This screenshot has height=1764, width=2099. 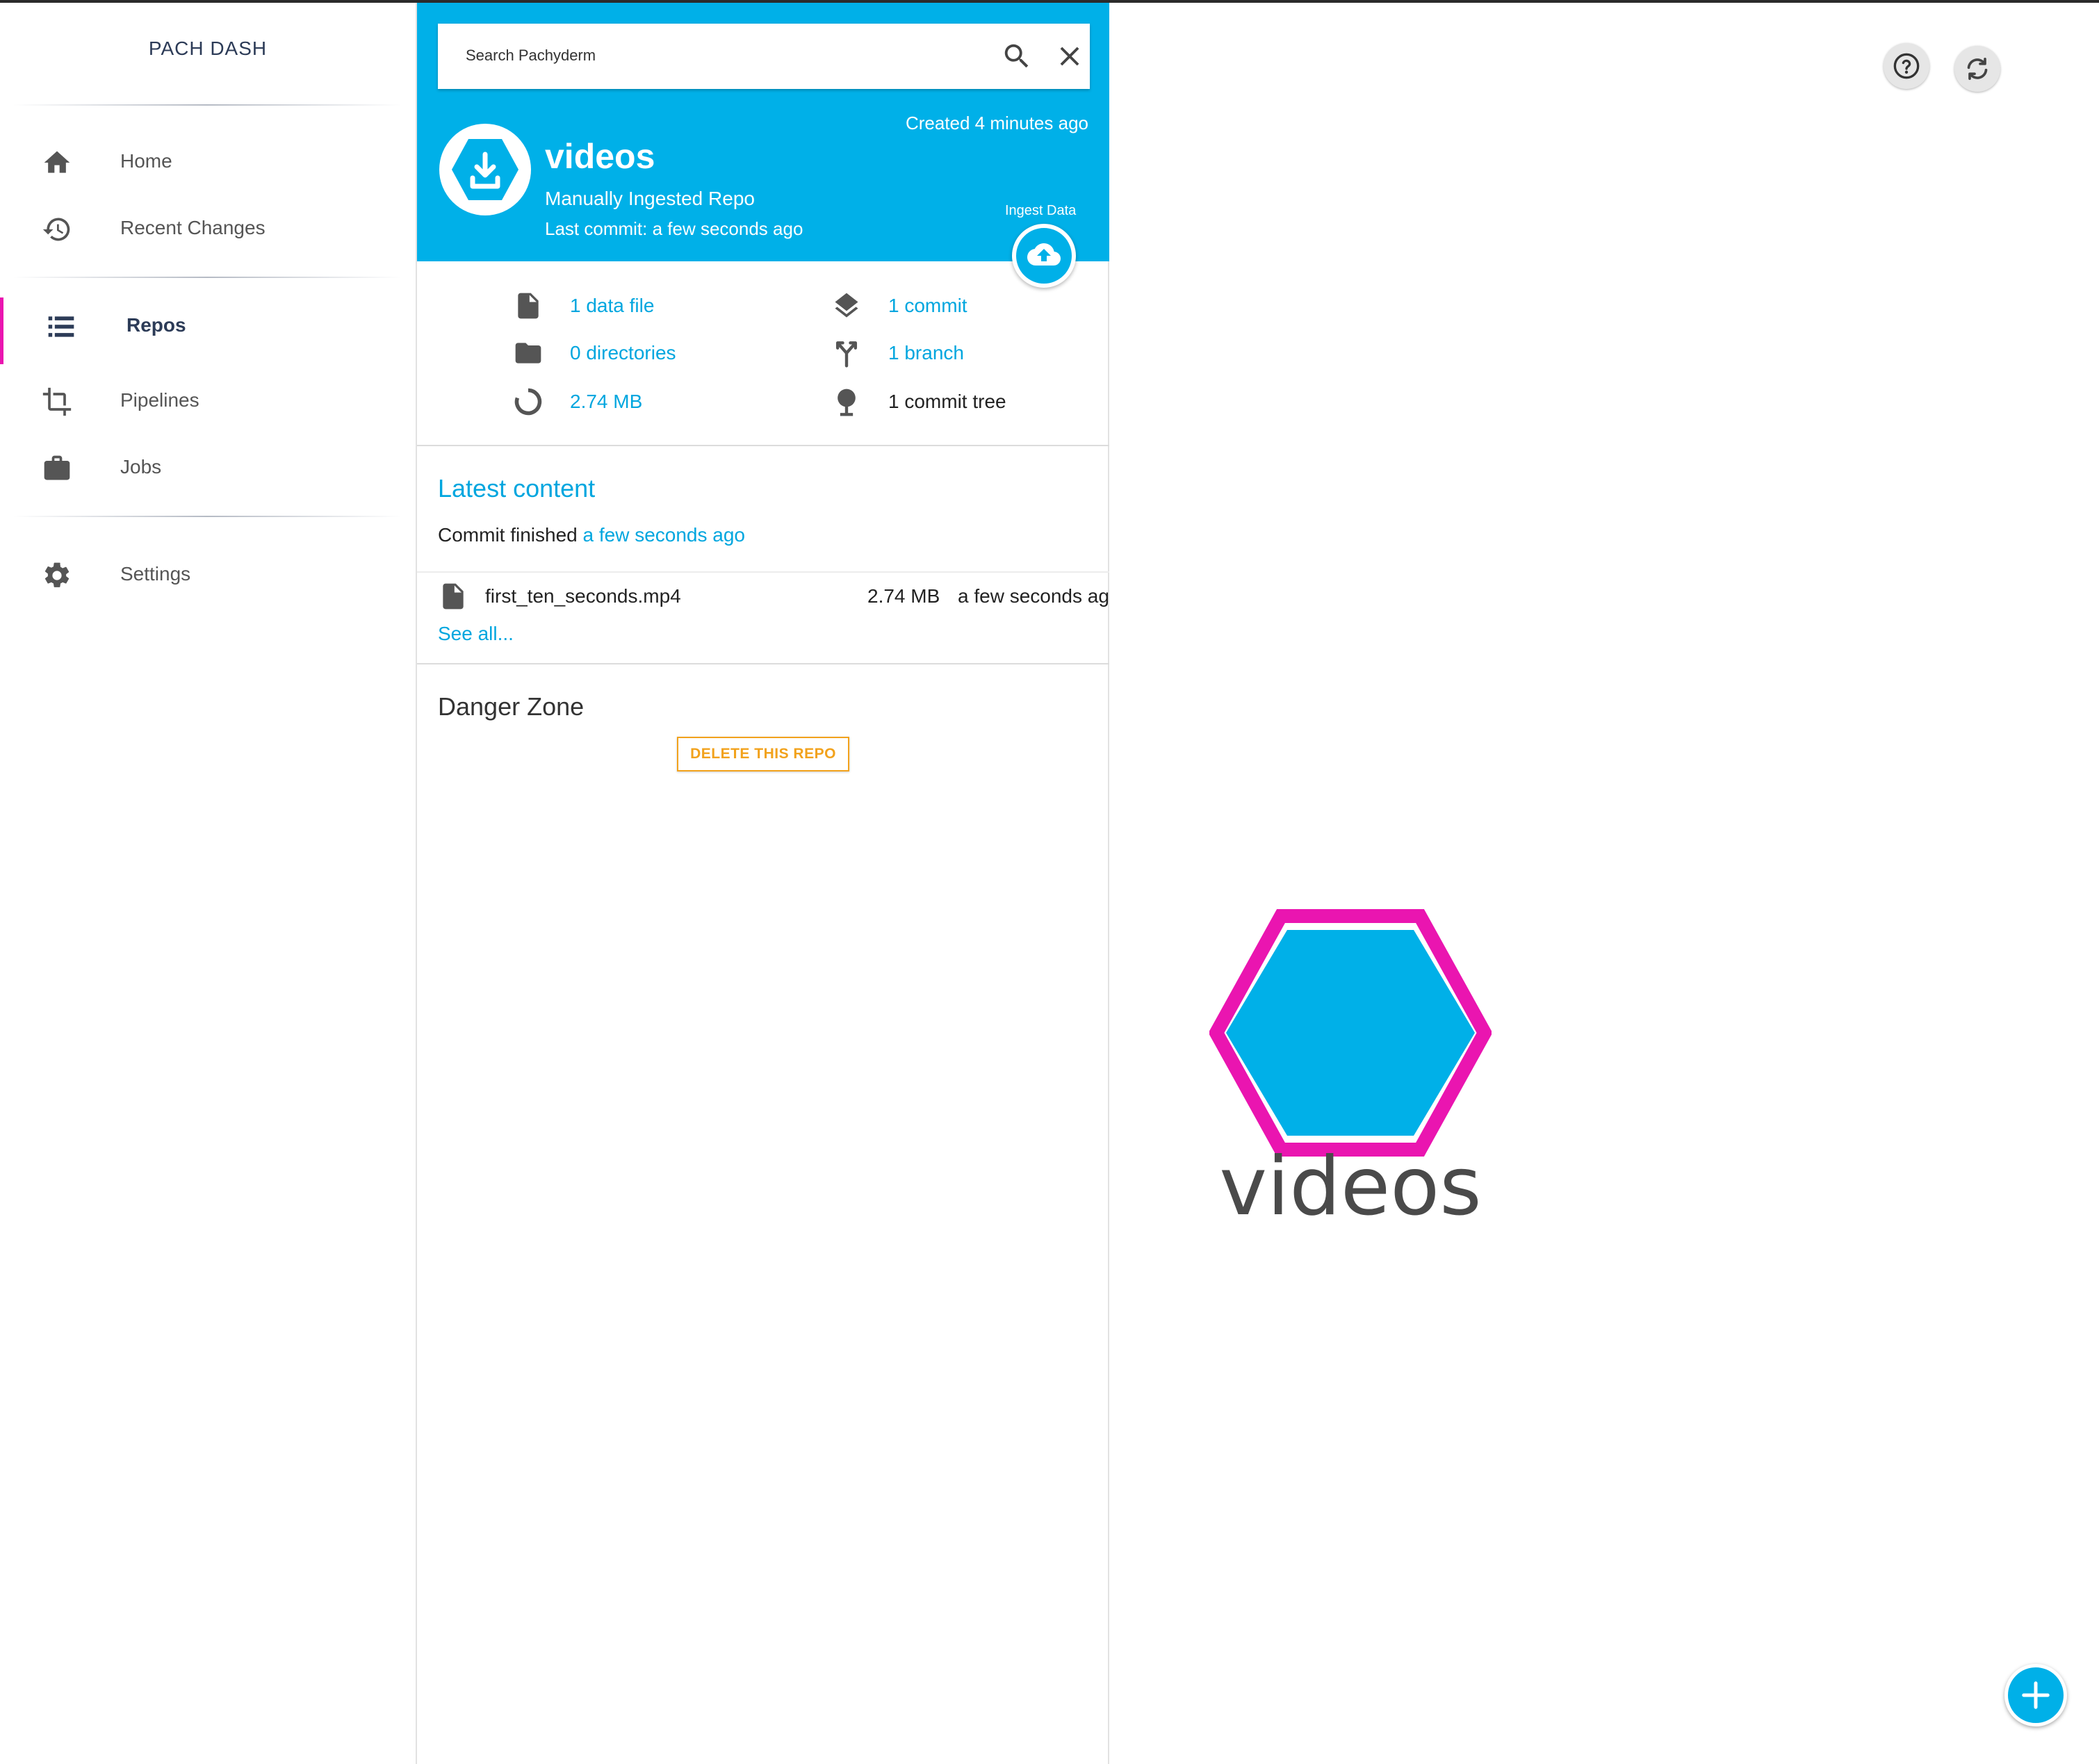 What do you see at coordinates (947, 401) in the screenshot?
I see `commit-trees-count: 1 commit tree` at bounding box center [947, 401].